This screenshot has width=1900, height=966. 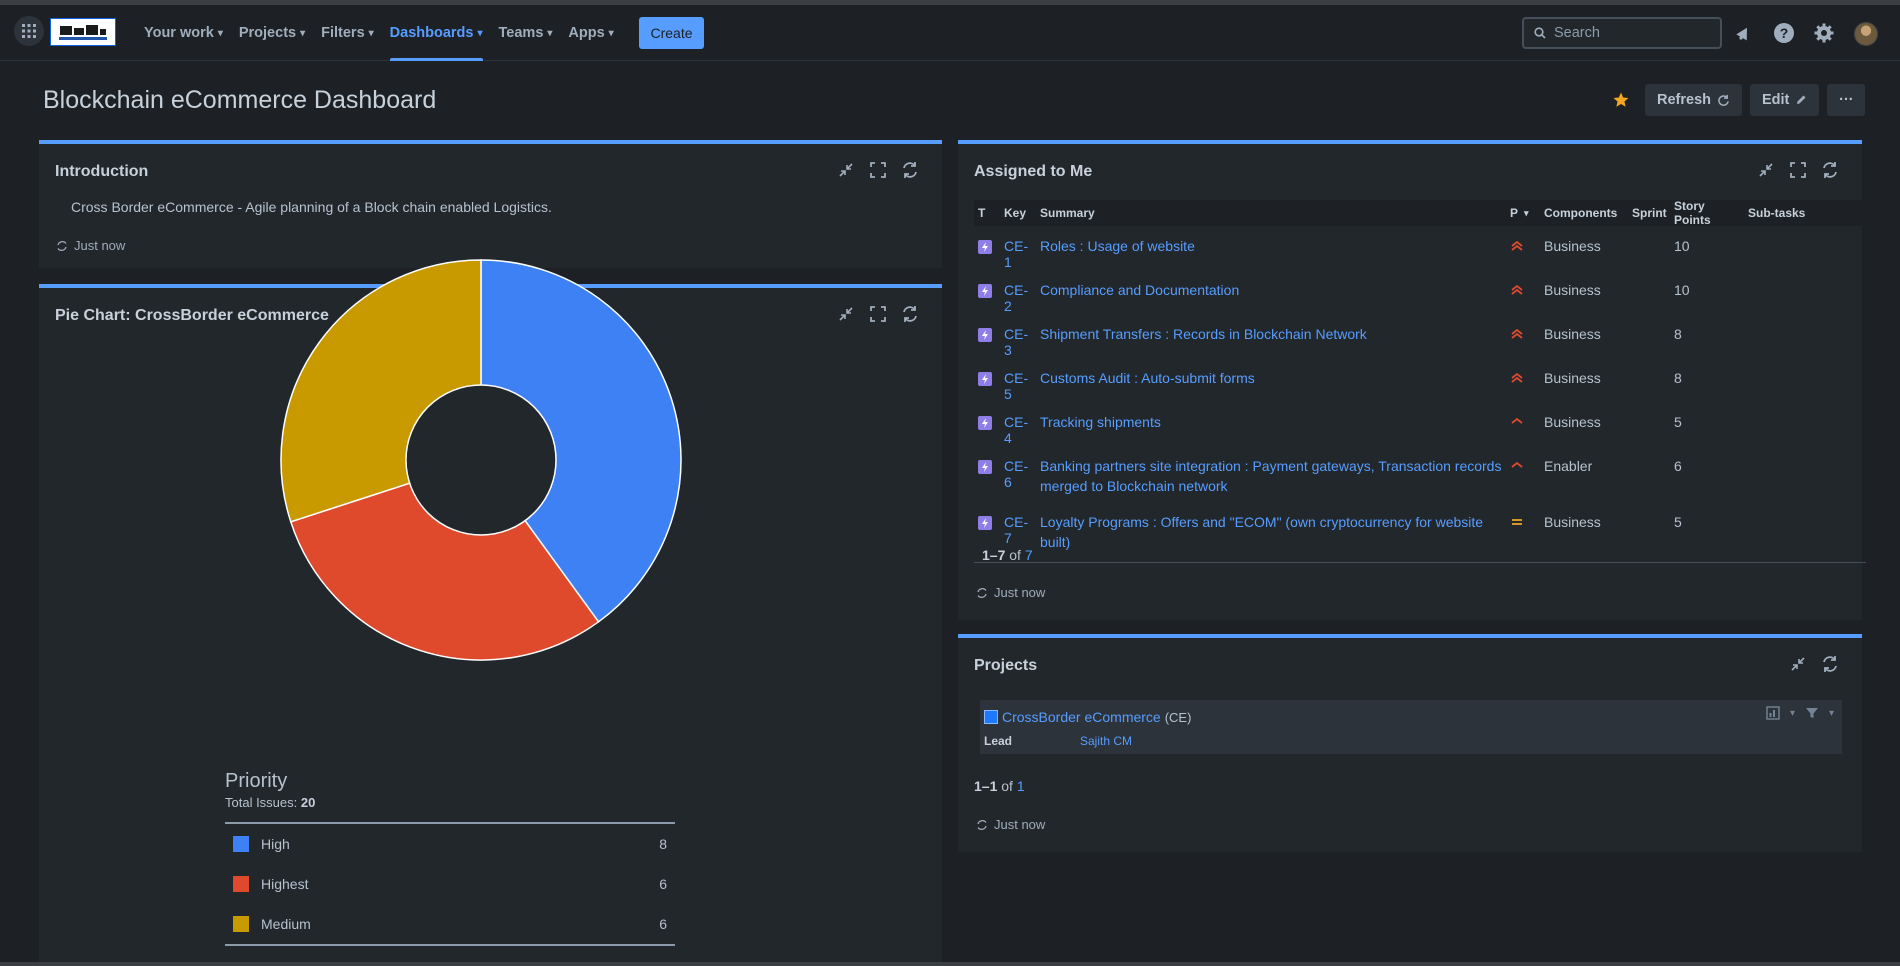 I want to click on nav-filters: Filters ▾, so click(x=347, y=33).